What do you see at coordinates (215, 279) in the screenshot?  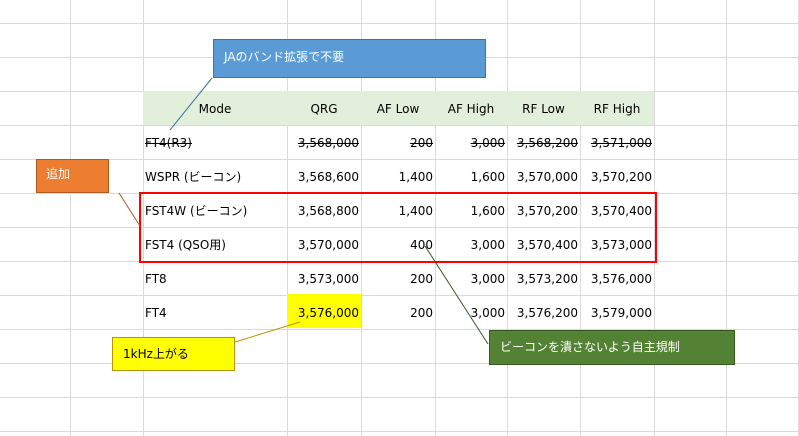 I see `cell-mode: FT8` at bounding box center [215, 279].